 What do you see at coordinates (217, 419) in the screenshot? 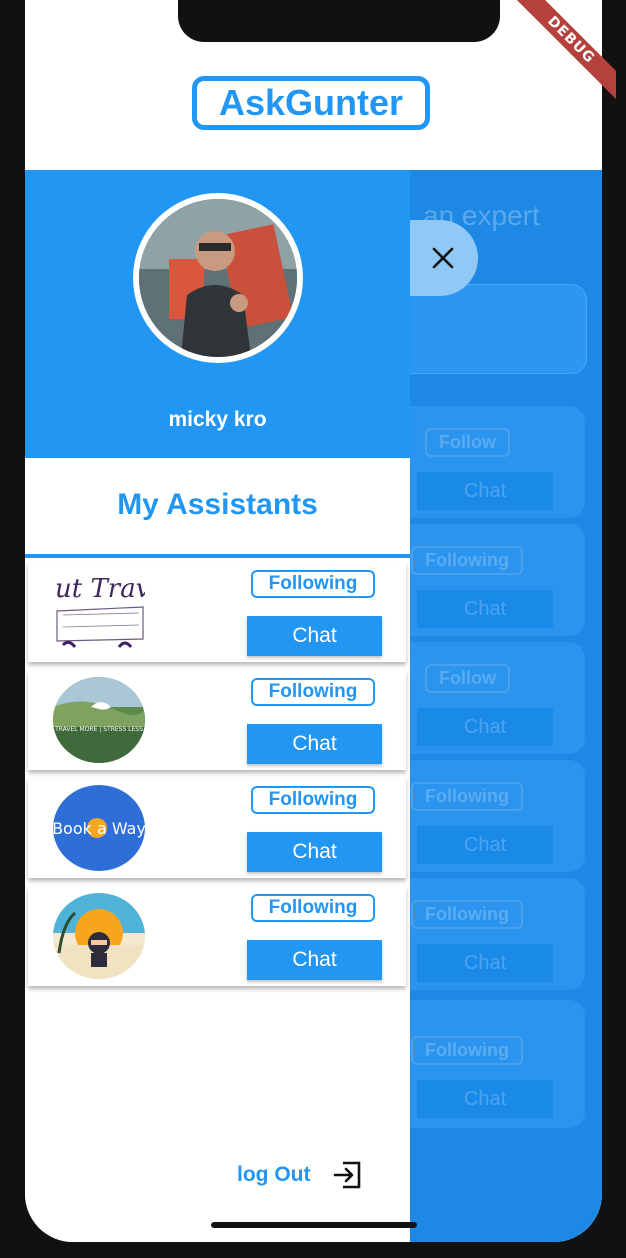
I see `user-name: micky kro` at bounding box center [217, 419].